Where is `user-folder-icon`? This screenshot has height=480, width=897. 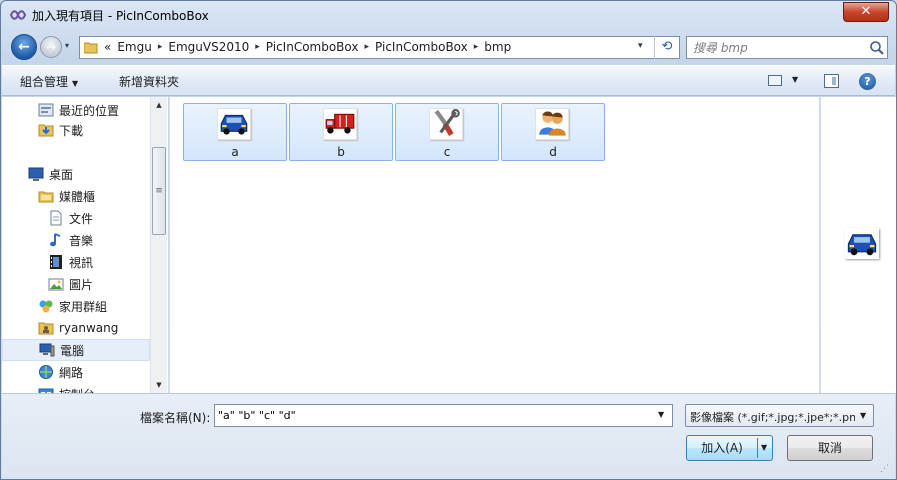 user-folder-icon is located at coordinates (46, 328).